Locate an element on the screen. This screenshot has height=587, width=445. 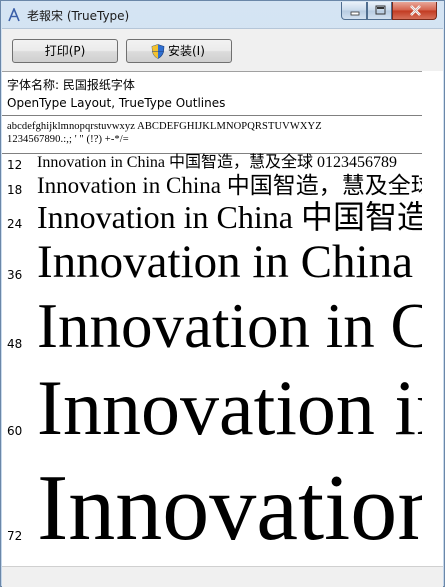
character-set-symbols: 1234567890.:,; ' " (!?) +-*/= is located at coordinates (68, 139).